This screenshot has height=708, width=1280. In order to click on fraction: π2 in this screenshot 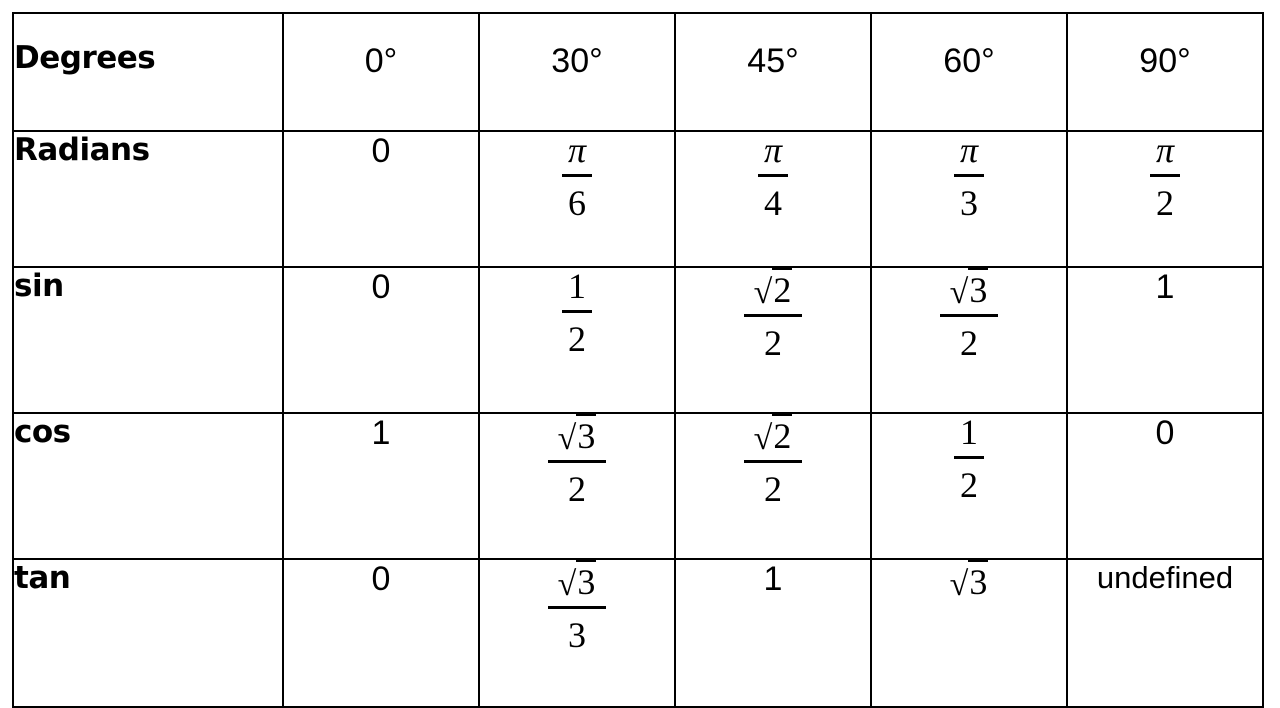, I will do `click(1165, 177)`.